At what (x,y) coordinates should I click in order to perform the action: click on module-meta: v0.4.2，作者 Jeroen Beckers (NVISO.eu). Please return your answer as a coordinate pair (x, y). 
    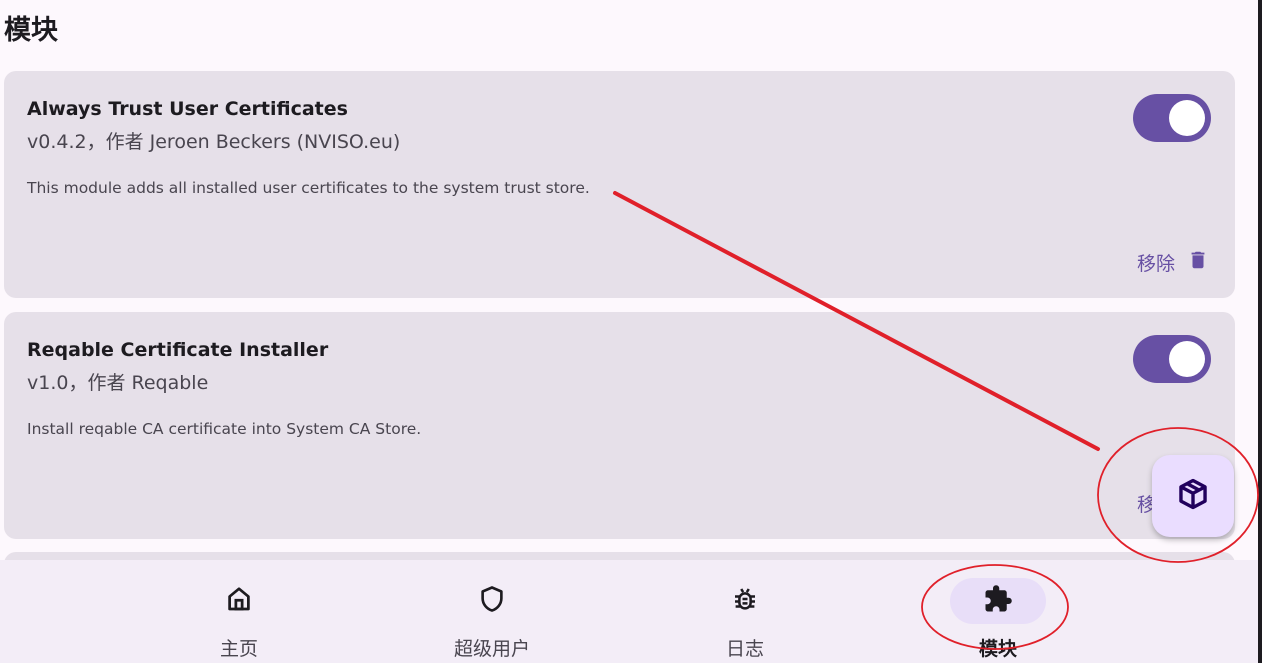
    Looking at the image, I should click on (214, 142).